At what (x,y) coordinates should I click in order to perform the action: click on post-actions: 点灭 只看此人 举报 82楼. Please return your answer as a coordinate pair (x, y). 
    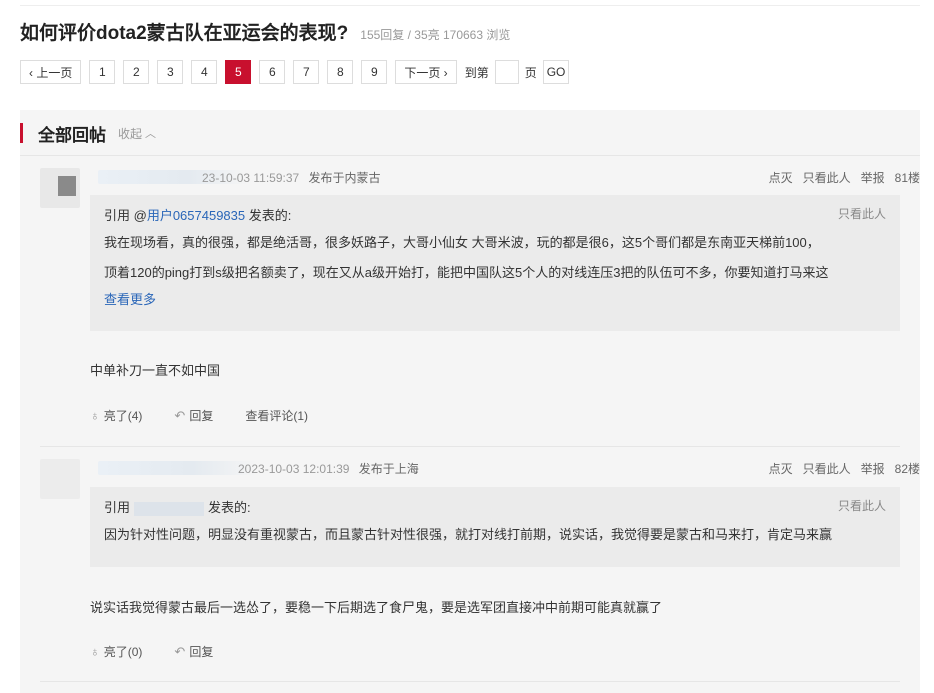
    Looking at the image, I should click on (839, 468).